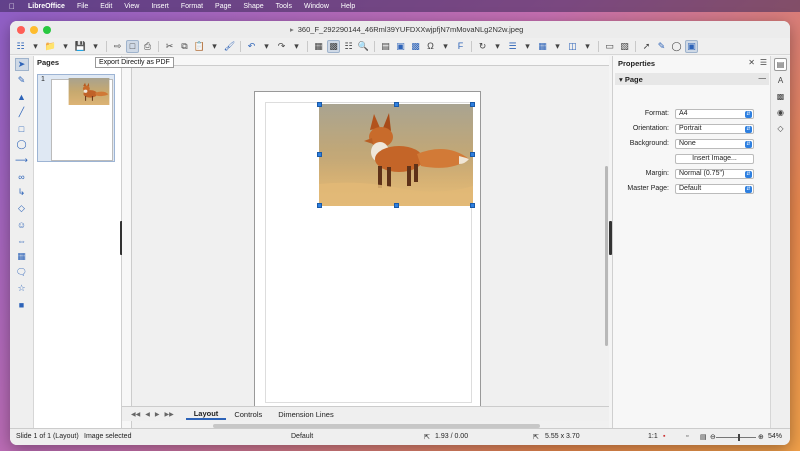  Describe the element at coordinates (713, 437) in the screenshot. I see `zoom-out-icon: ⊖` at that location.